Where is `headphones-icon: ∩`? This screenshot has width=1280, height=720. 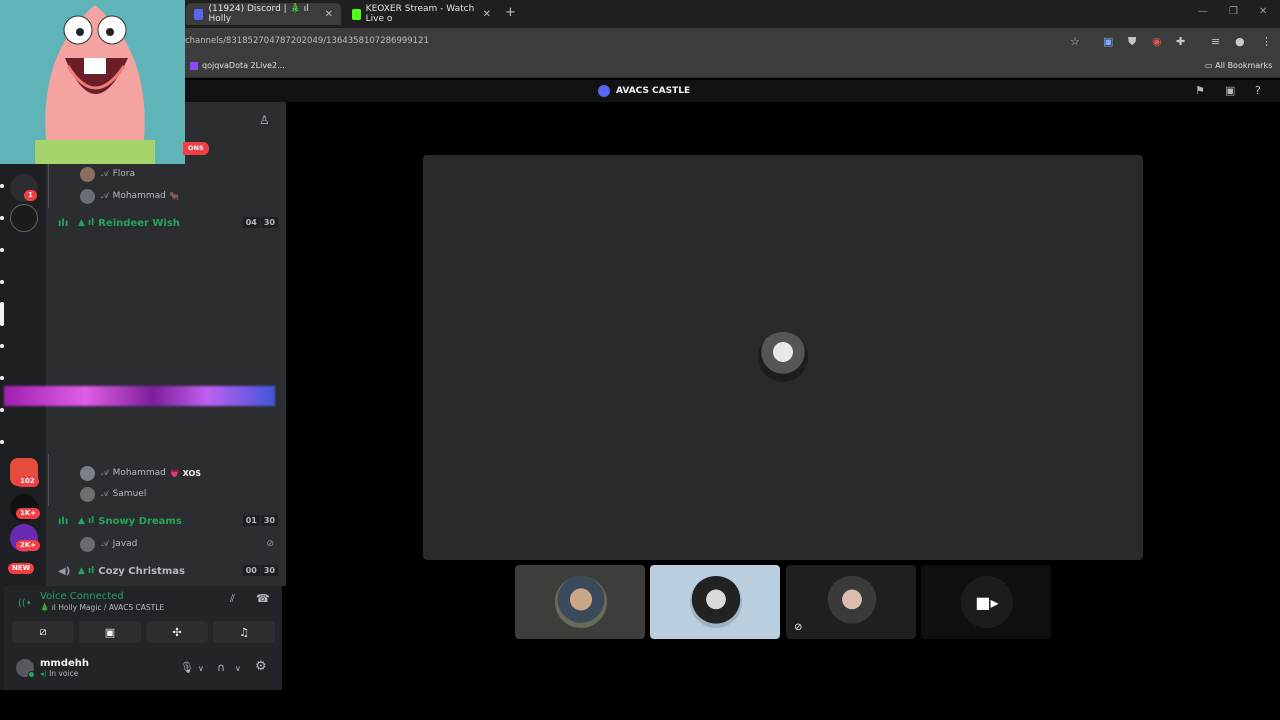
headphones-icon: ∩ is located at coordinates (221, 667).